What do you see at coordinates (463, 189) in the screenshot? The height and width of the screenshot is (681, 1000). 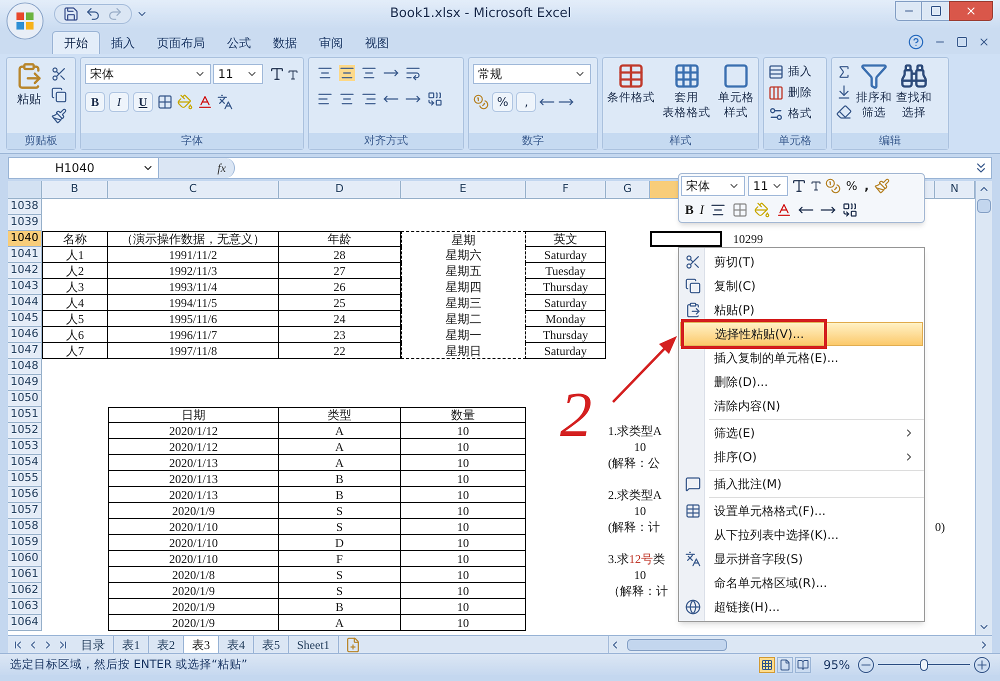 I see `column-header: E` at bounding box center [463, 189].